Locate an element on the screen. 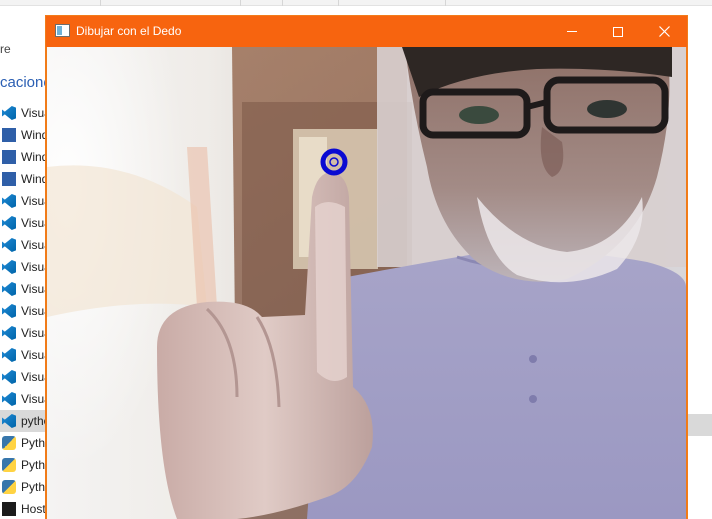 This screenshot has height=519, width=712. window-app-icon is located at coordinates (62, 30).